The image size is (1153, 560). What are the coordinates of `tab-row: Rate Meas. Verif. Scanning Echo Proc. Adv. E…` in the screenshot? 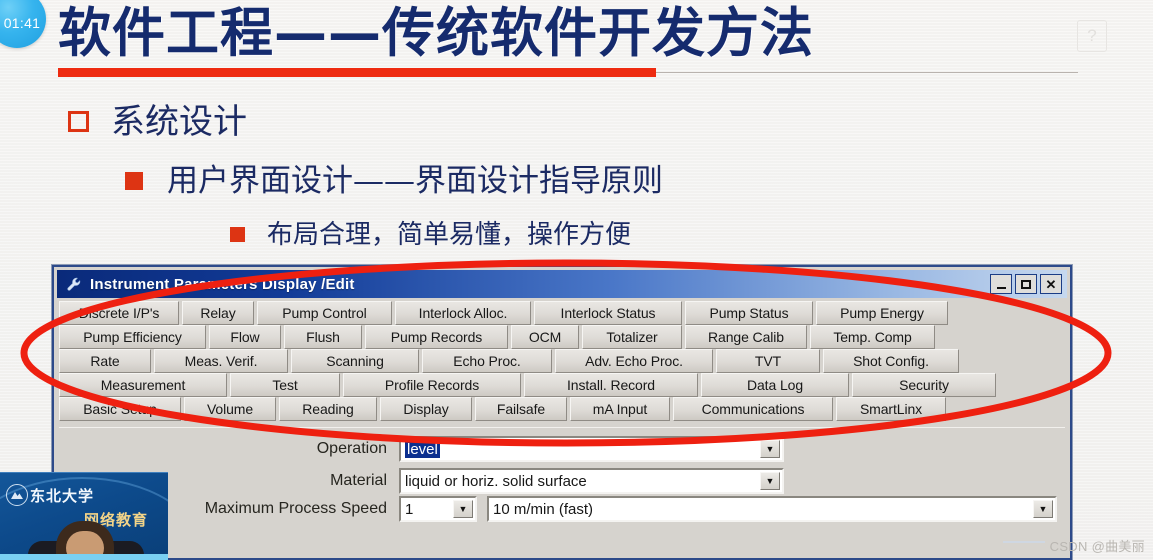 It's located at (562, 361).